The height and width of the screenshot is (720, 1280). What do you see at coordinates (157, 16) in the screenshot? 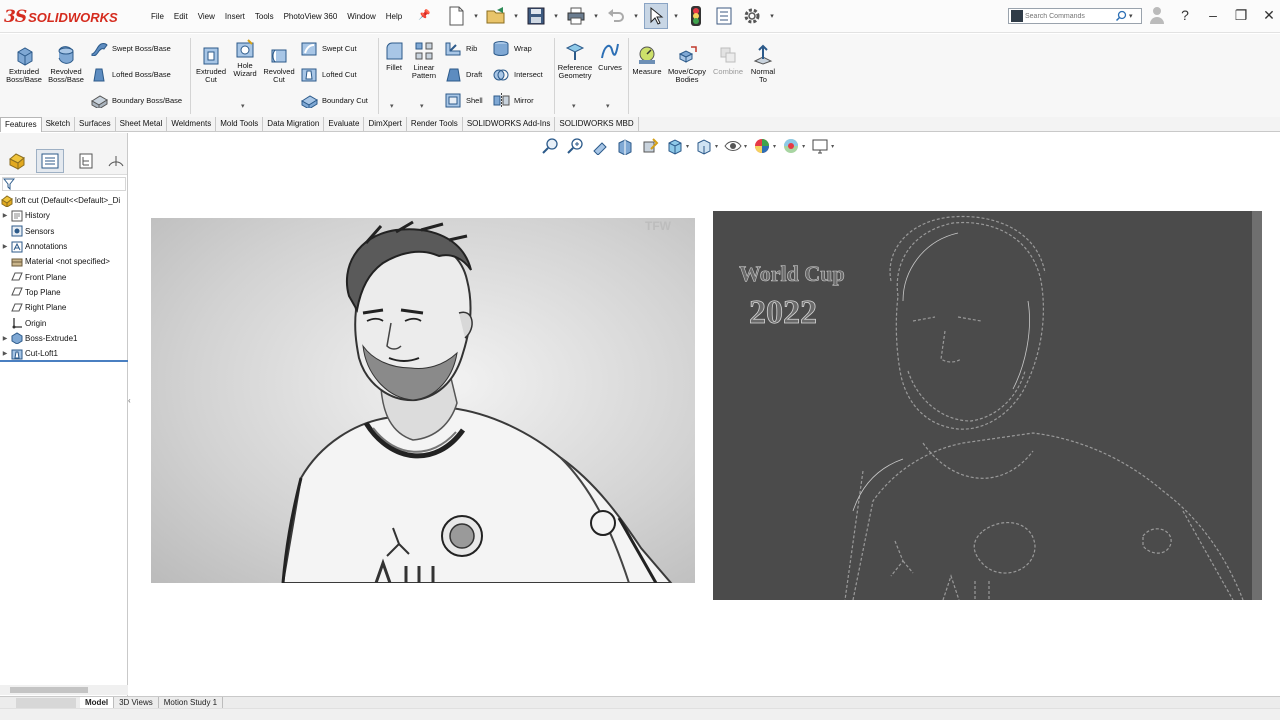
I see `menu-file: File` at bounding box center [157, 16].